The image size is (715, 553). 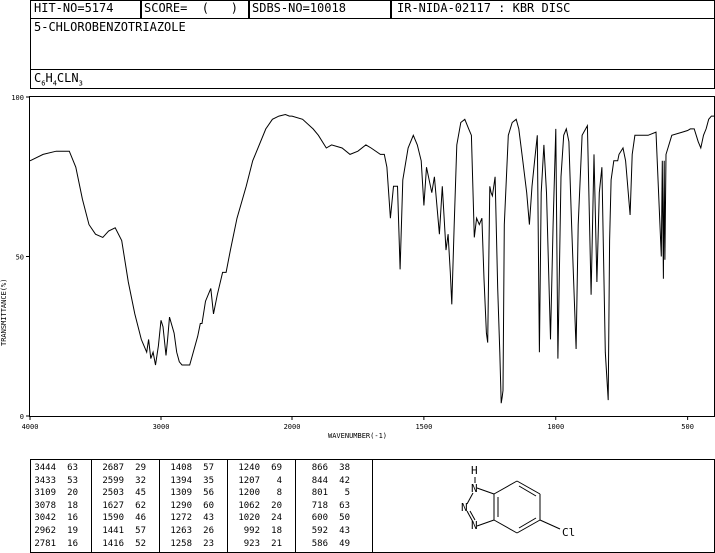 What do you see at coordinates (54, 506) in the screenshot?
I see `peak-row: 3078 18` at bounding box center [54, 506].